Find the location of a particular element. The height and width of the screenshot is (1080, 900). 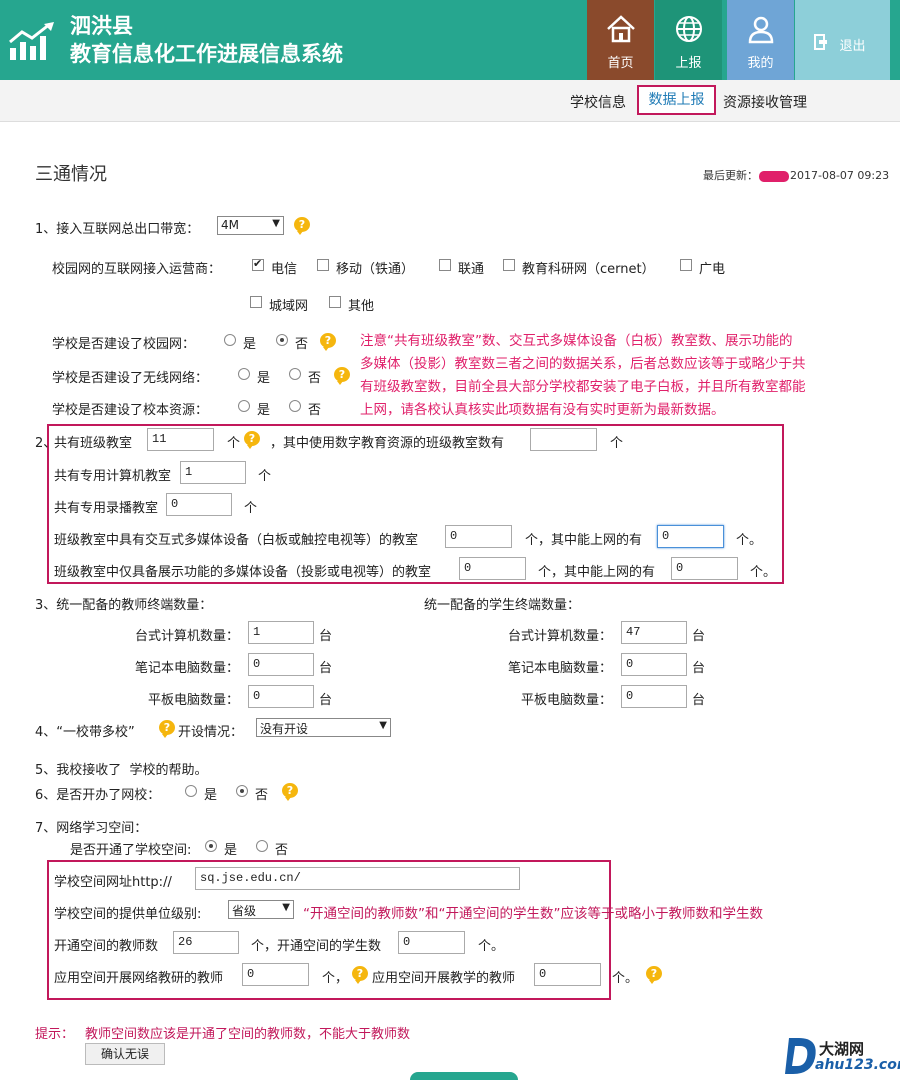

research-input: 0 is located at coordinates (275, 974).